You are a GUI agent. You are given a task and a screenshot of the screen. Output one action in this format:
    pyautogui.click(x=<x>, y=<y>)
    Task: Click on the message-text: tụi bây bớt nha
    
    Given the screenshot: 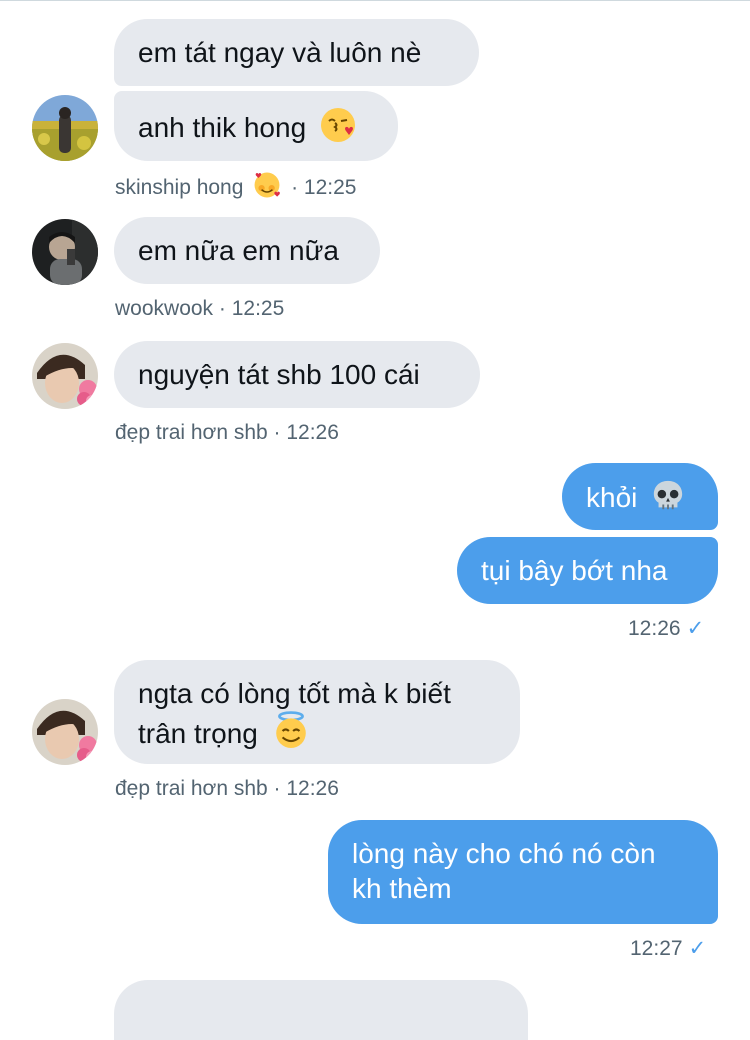 What is the action you would take?
    pyautogui.click(x=574, y=570)
    